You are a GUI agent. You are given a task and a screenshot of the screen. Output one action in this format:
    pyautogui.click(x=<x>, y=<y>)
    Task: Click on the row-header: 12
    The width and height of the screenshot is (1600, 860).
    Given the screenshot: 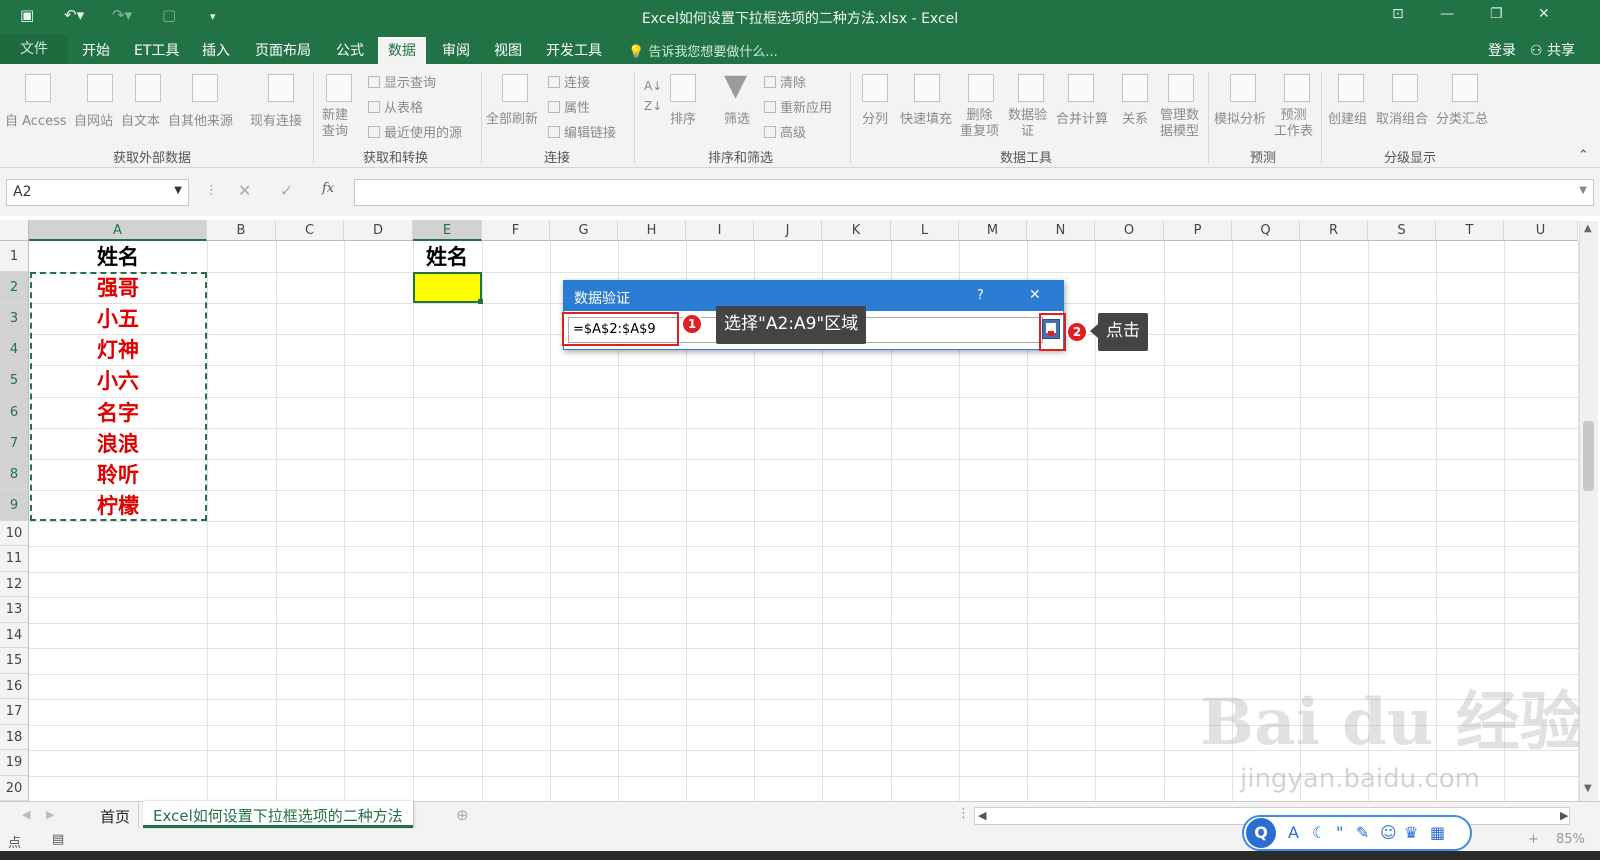 What is the action you would take?
    pyautogui.click(x=14, y=584)
    